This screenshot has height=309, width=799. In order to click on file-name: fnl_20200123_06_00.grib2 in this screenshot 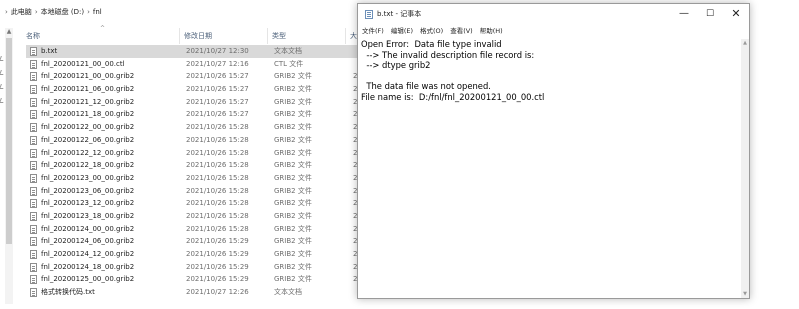, I will do `click(88, 190)`.